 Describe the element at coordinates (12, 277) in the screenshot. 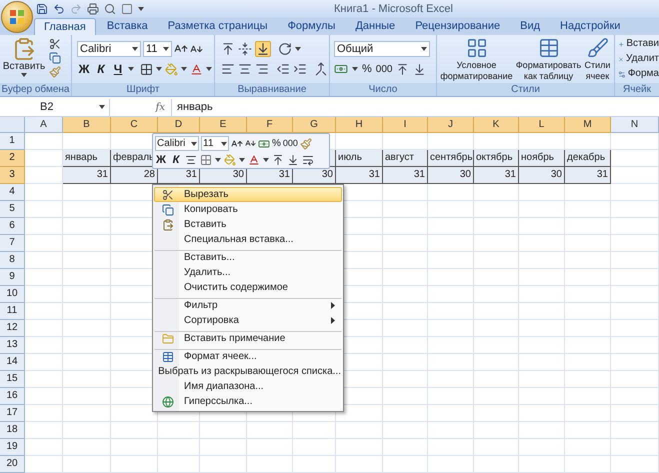

I see `row-header: 9` at that location.